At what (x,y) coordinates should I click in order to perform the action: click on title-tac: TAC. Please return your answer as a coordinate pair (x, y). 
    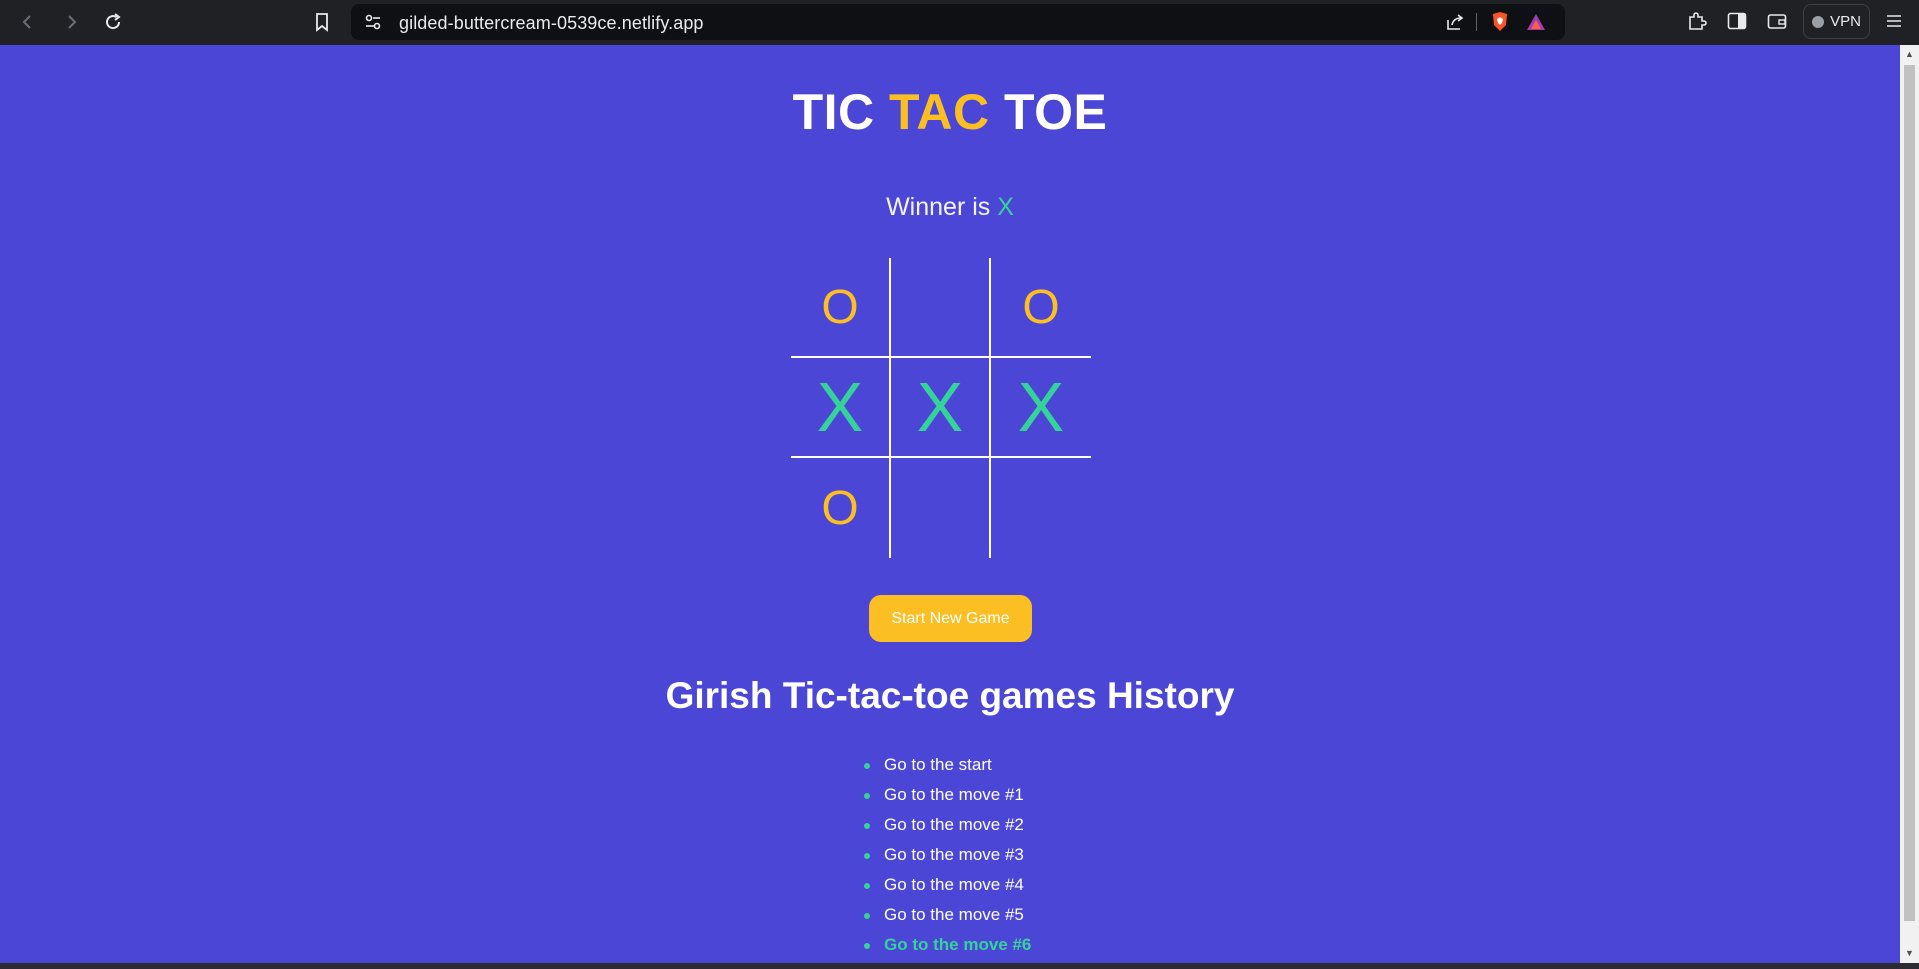
    Looking at the image, I should click on (939, 112).